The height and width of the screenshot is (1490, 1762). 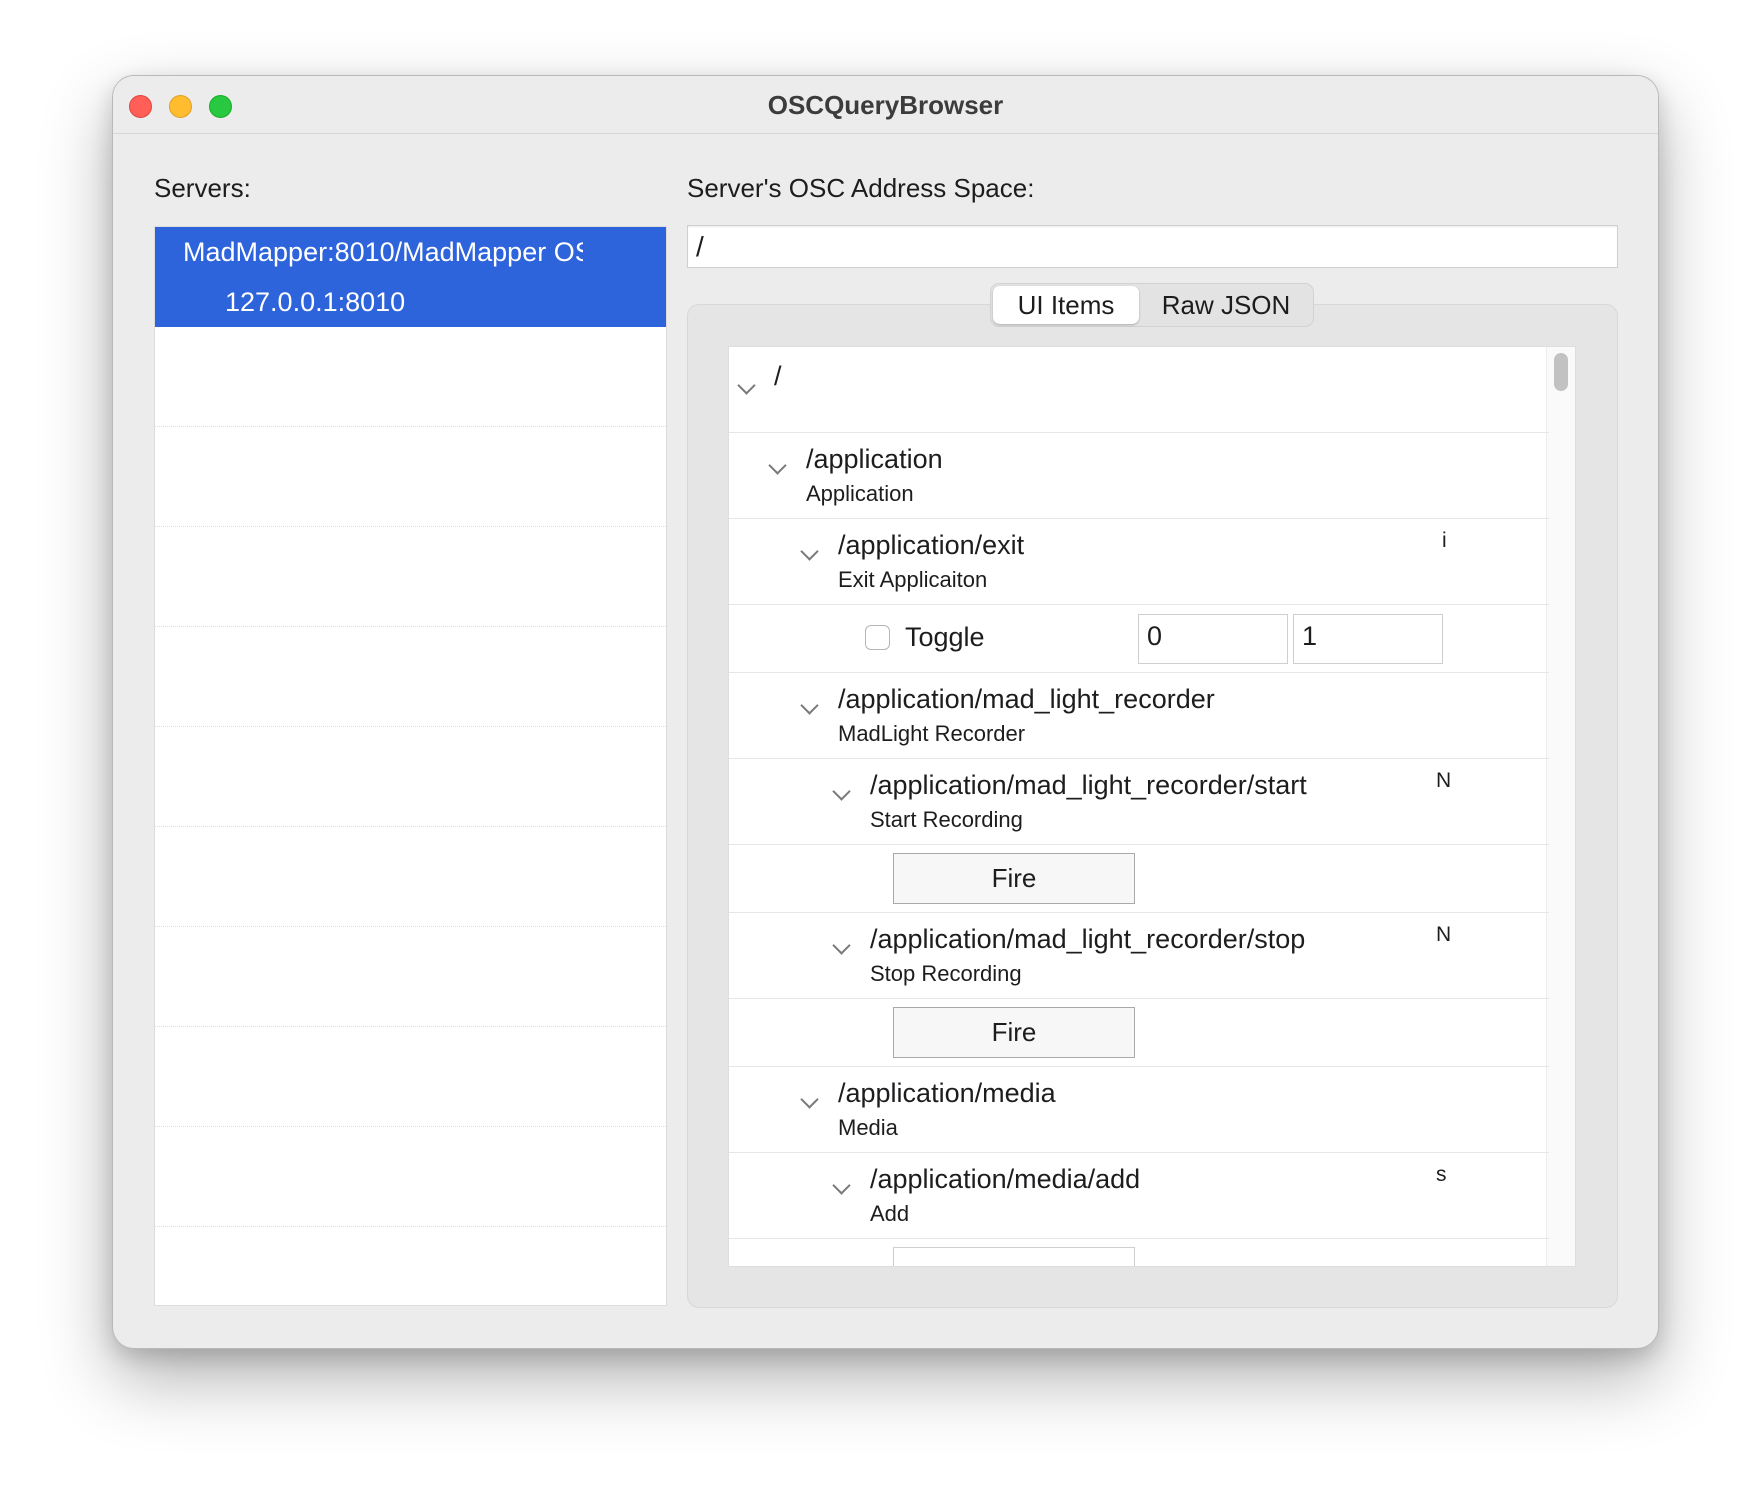 What do you see at coordinates (1088, 785) in the screenshot?
I see `node-path: /application/mad_light_recorder/start` at bounding box center [1088, 785].